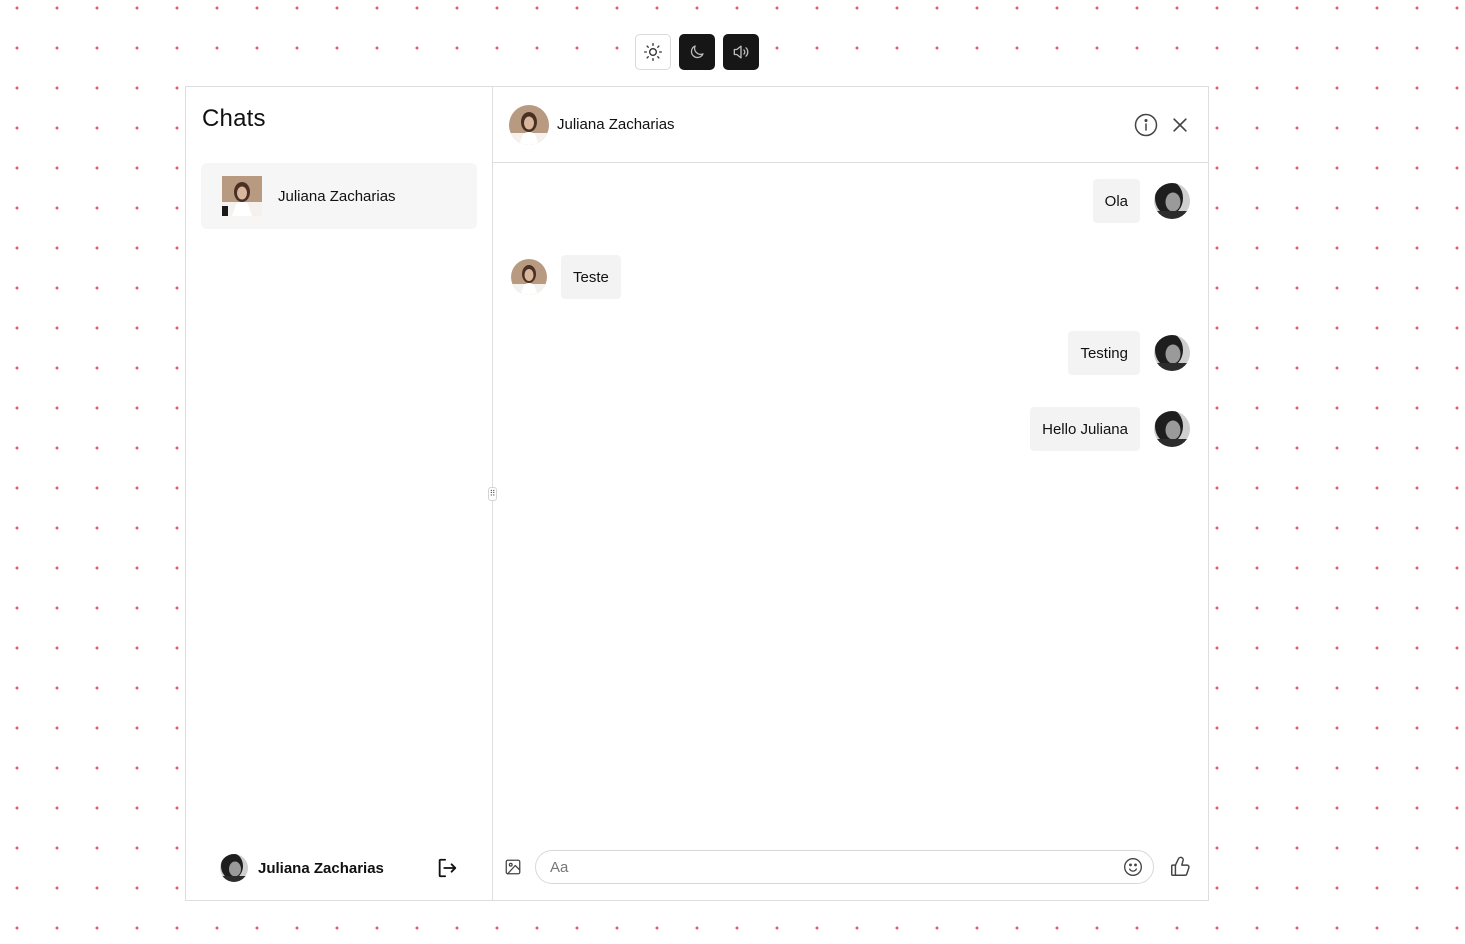 Image resolution: width=1465 pixels, height=944 pixels. I want to click on sidebar-title: Chats, so click(234, 118).